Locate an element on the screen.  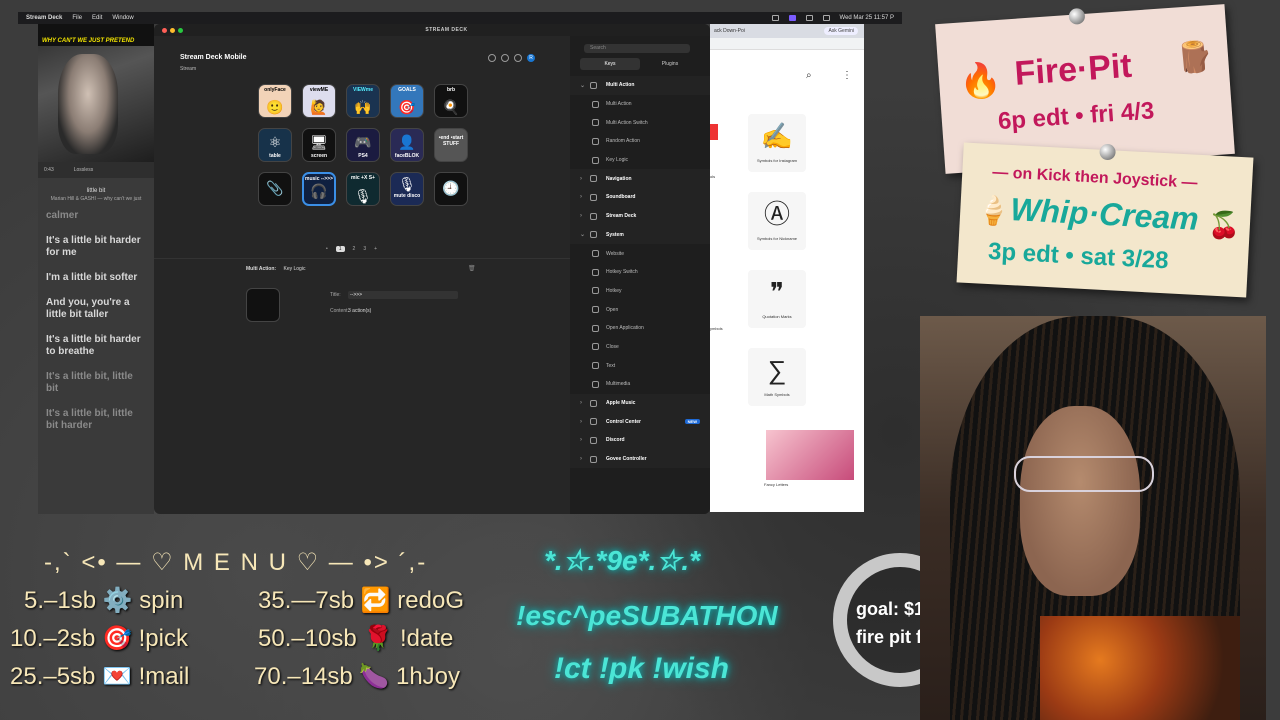
settings-icon is located at coordinates (518, 58).